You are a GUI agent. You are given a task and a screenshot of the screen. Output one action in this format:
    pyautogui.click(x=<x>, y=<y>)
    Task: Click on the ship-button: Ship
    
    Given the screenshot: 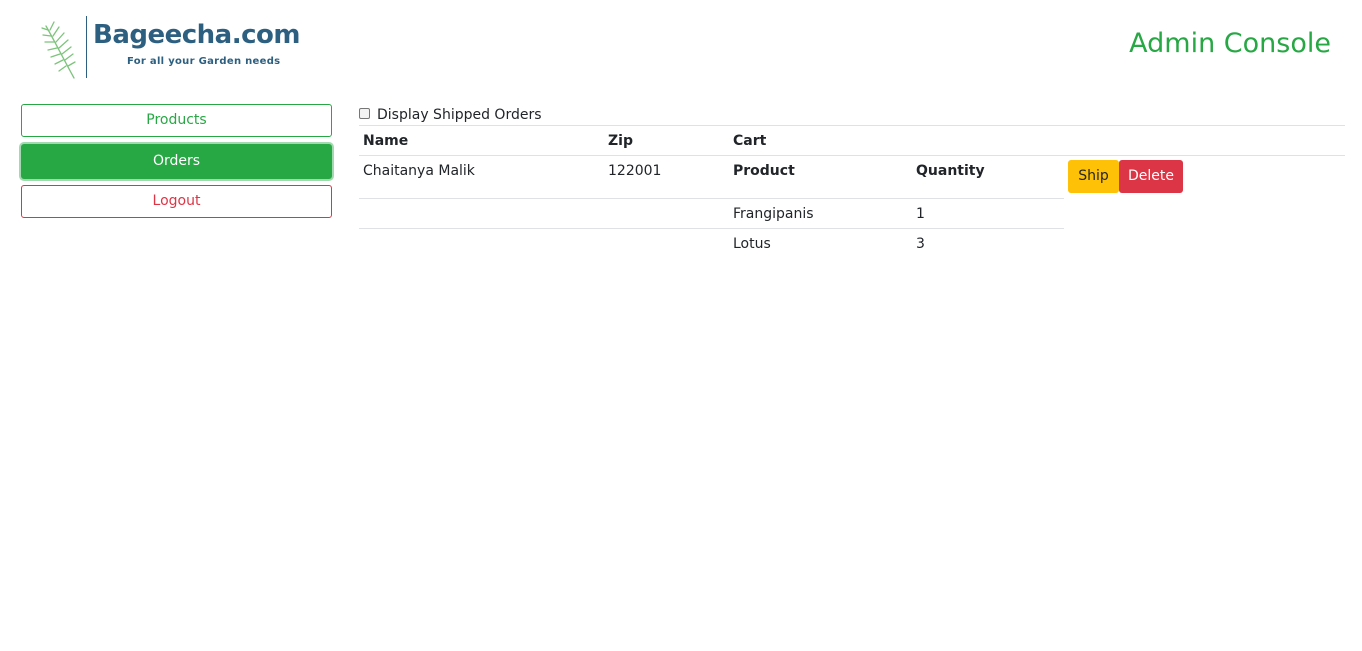 What is the action you would take?
    pyautogui.click(x=1093, y=176)
    